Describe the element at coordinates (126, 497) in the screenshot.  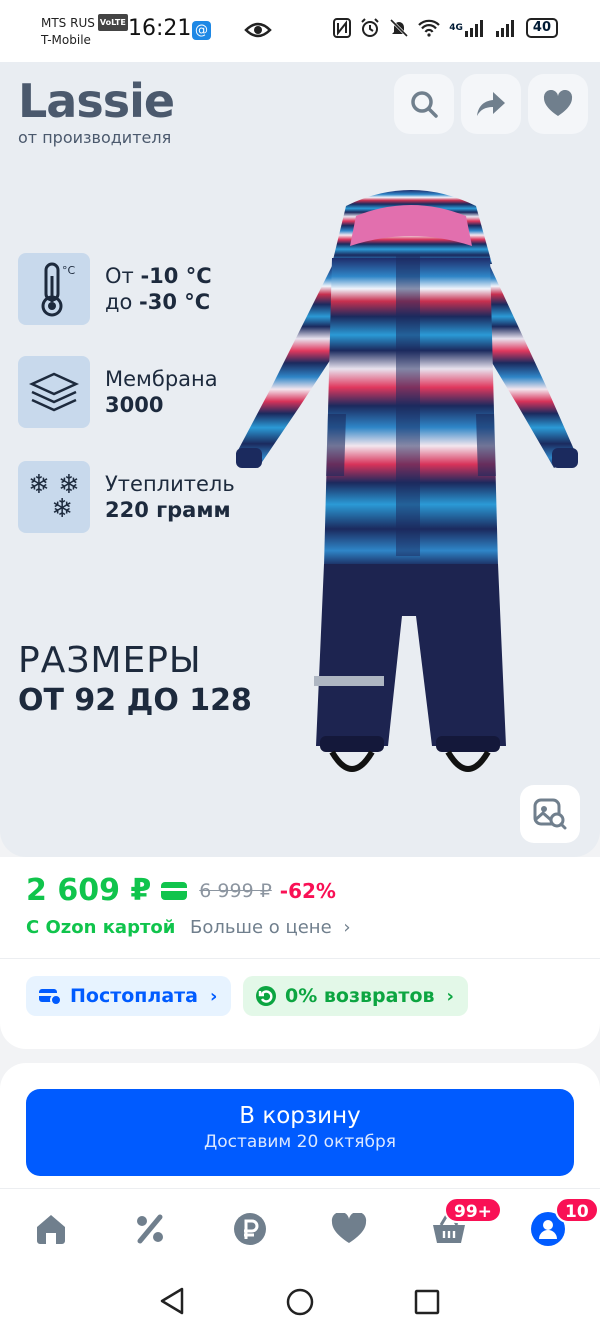
I see `feature-insulation: ❄ ❄ ❄ Утеплитель 220 грамм` at that location.